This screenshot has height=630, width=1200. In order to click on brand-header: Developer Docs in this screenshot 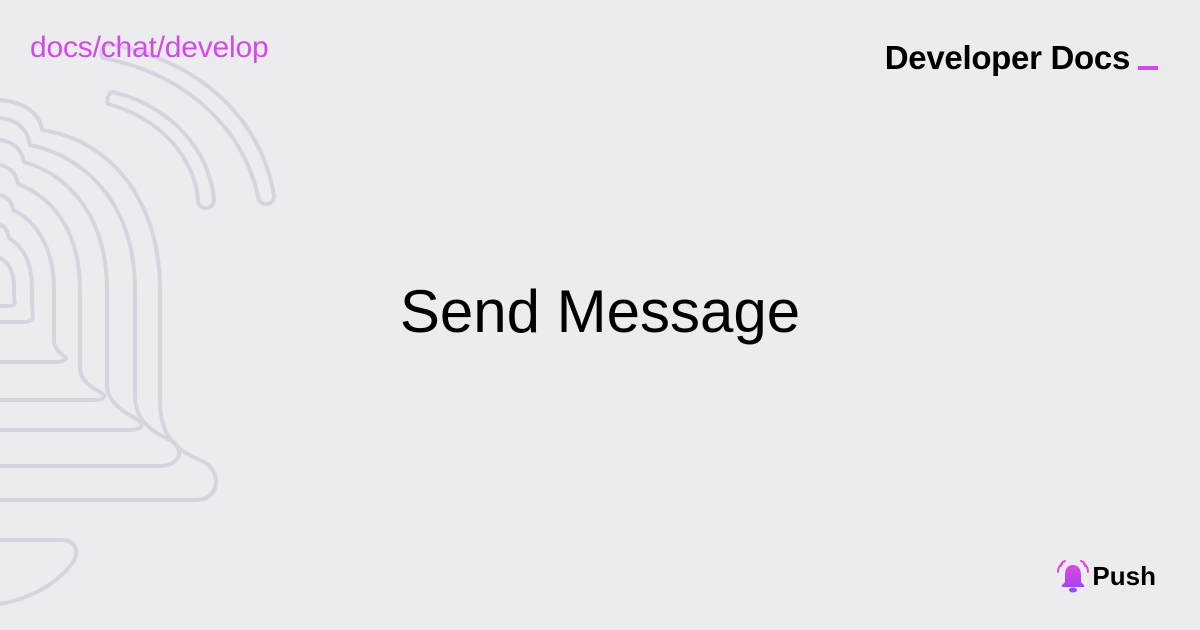, I will do `click(1021, 58)`.